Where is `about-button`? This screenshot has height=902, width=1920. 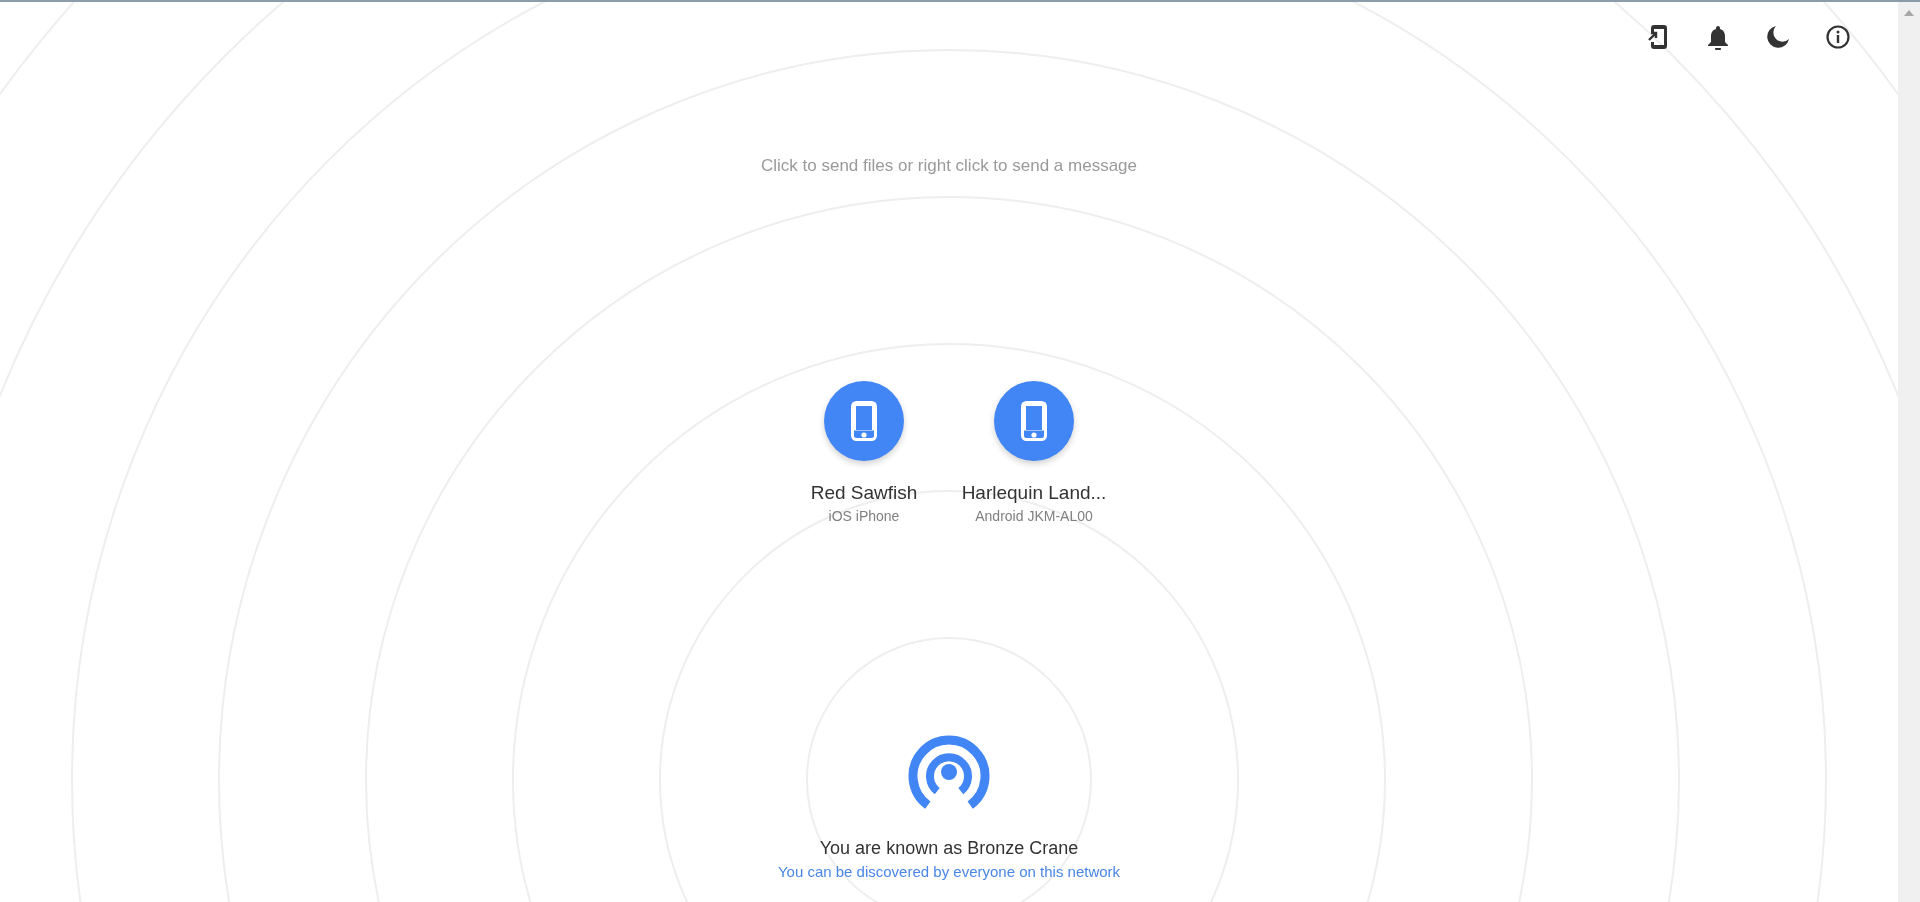
about-button is located at coordinates (1838, 37).